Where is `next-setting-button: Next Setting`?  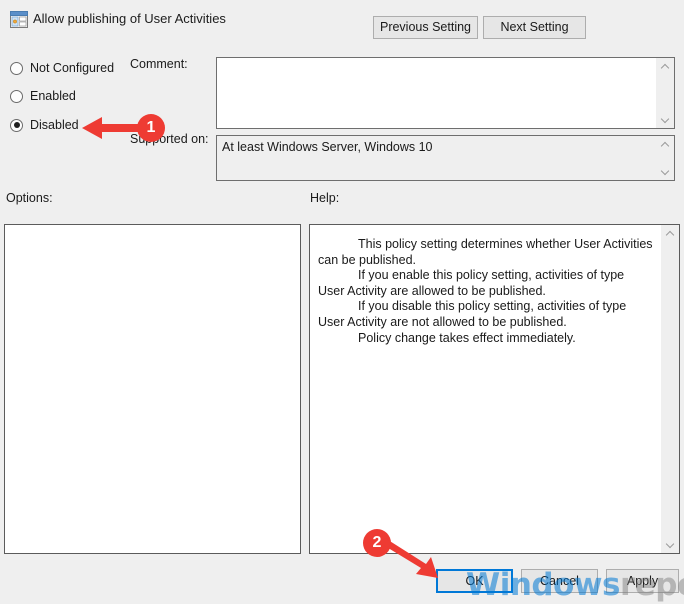 next-setting-button: Next Setting is located at coordinates (534, 27).